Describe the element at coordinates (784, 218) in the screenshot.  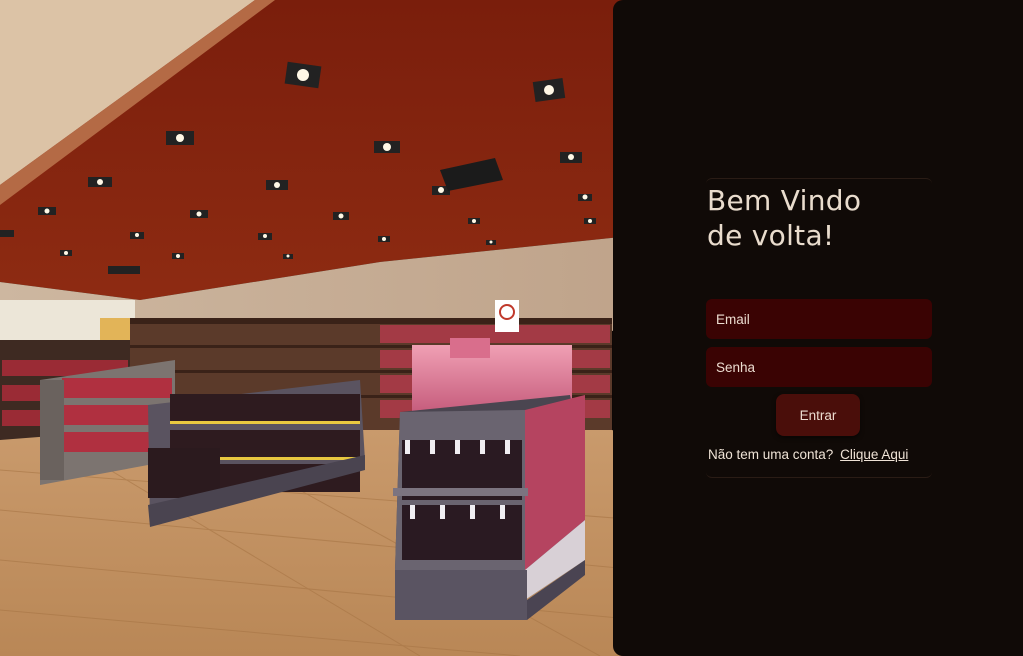
I see `welcome-heading: Bem Vindo de volta!` at that location.